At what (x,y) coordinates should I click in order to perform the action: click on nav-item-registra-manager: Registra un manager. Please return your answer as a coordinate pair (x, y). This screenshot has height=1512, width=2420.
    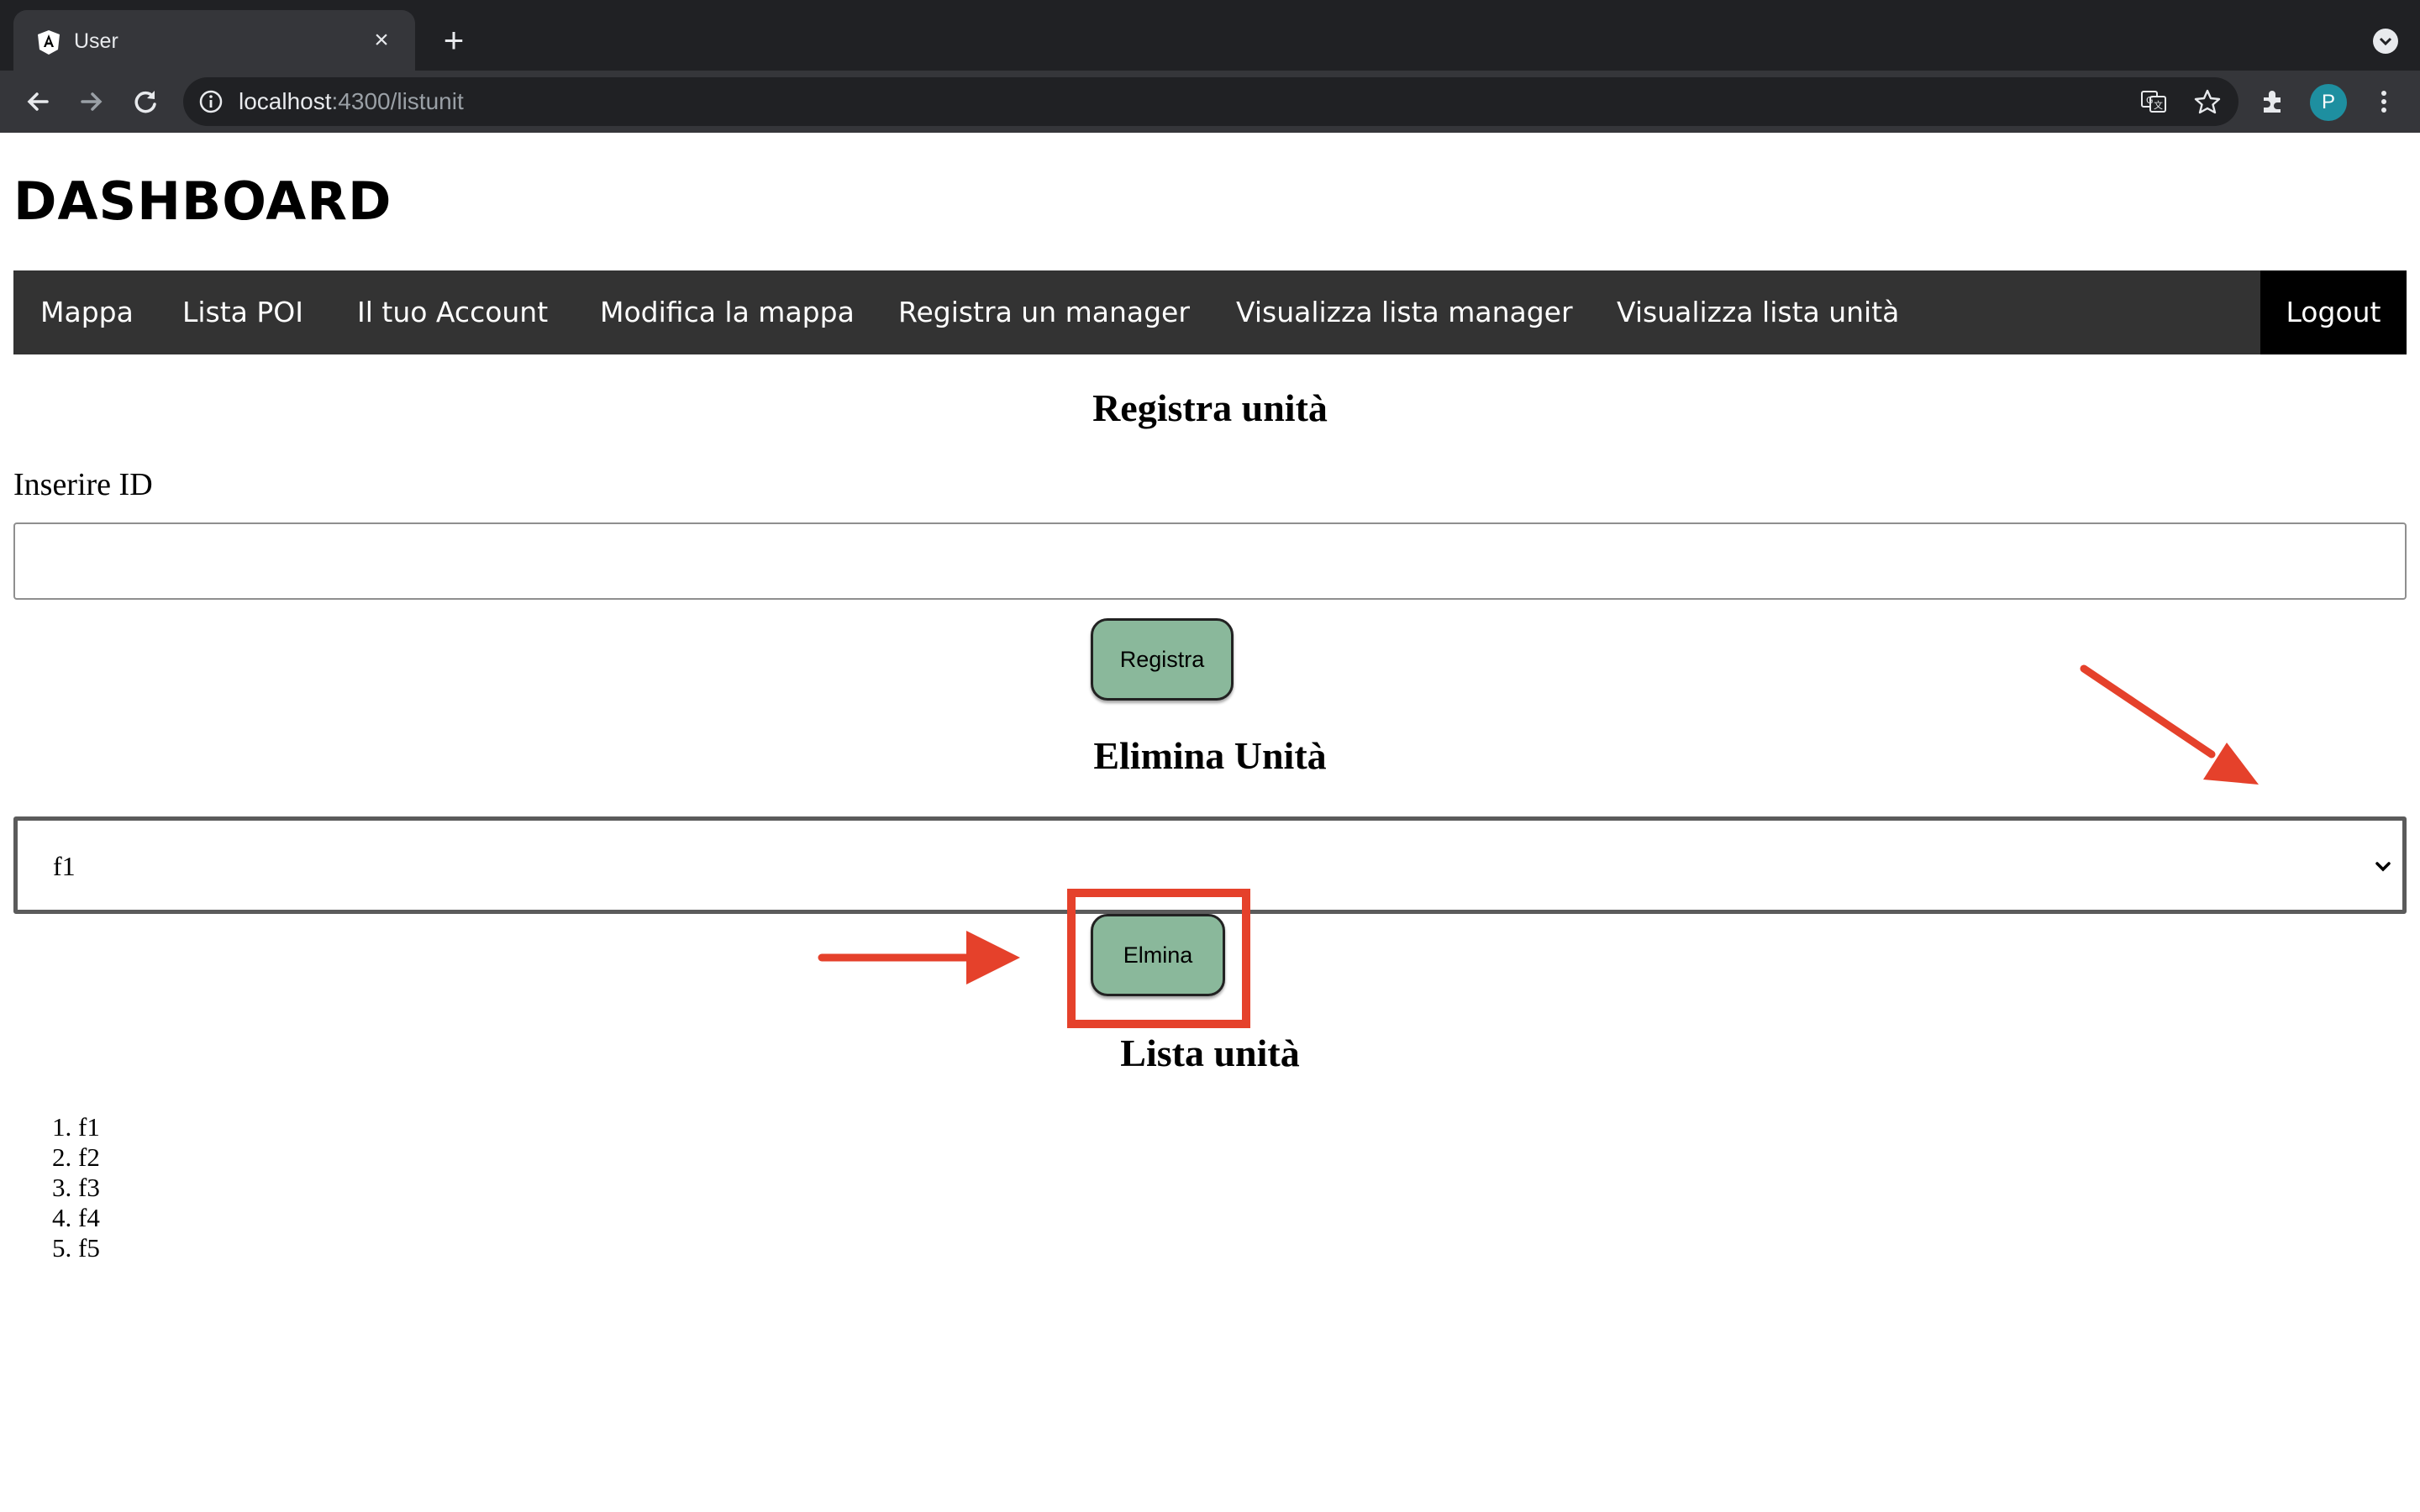
    Looking at the image, I should click on (1044, 312).